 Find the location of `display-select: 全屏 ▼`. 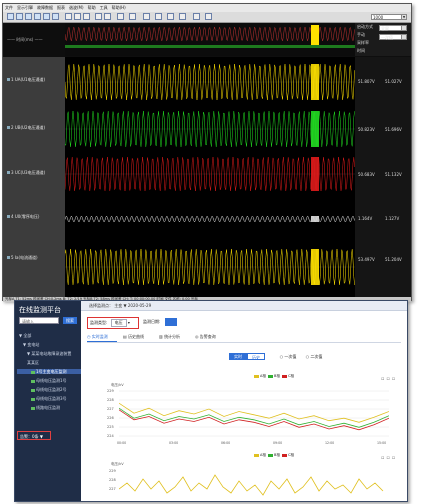

display-select: 全屏 ▼ is located at coordinates (393, 28).